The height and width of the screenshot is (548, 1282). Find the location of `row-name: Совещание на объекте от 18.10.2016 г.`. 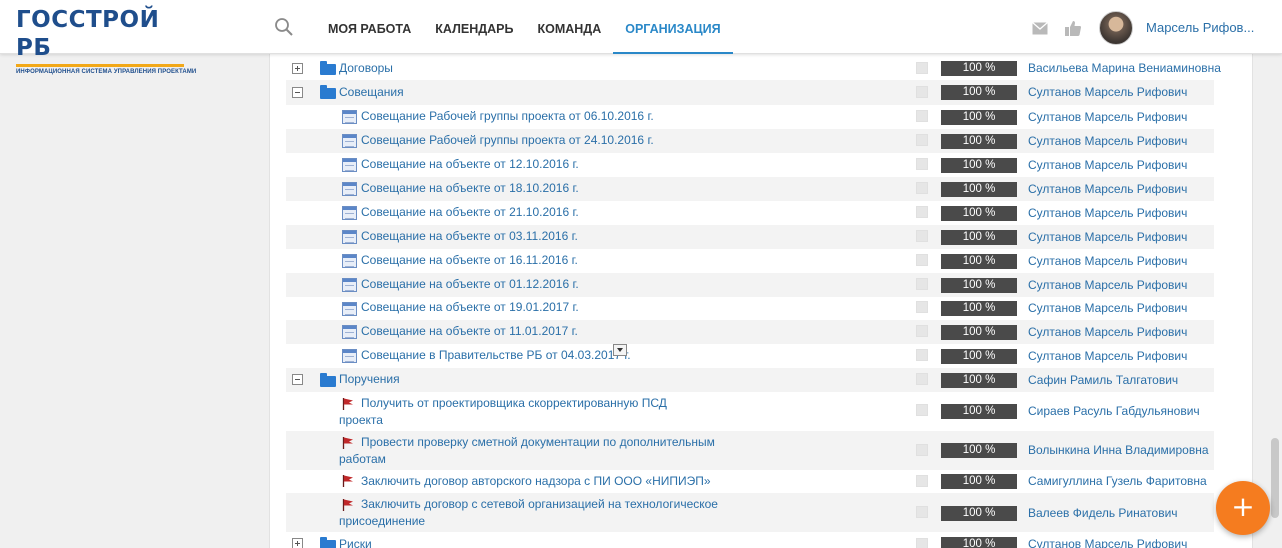

row-name: Совещание на объекте от 18.10.2016 г. is located at coordinates (470, 188).